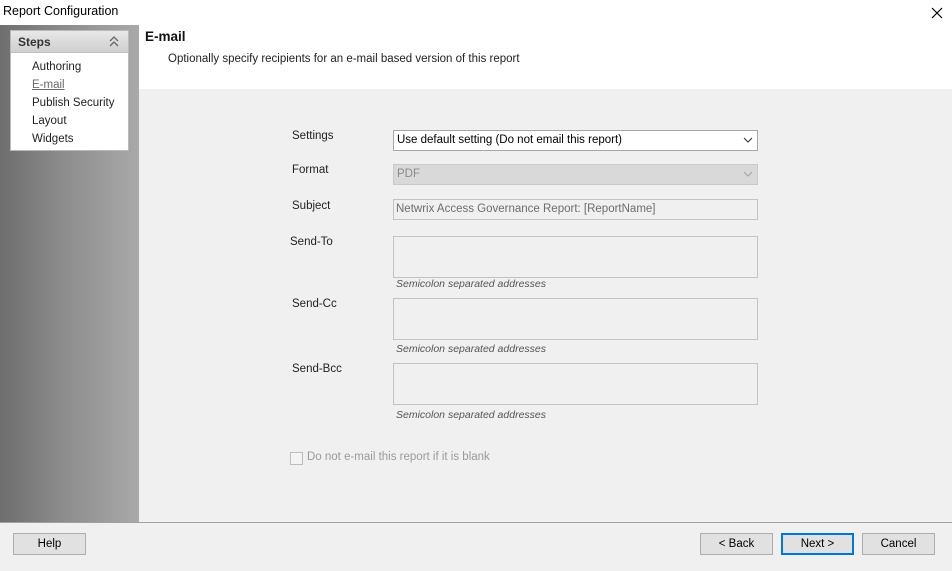  Describe the element at coordinates (817, 544) in the screenshot. I see `next-button: Next >` at that location.